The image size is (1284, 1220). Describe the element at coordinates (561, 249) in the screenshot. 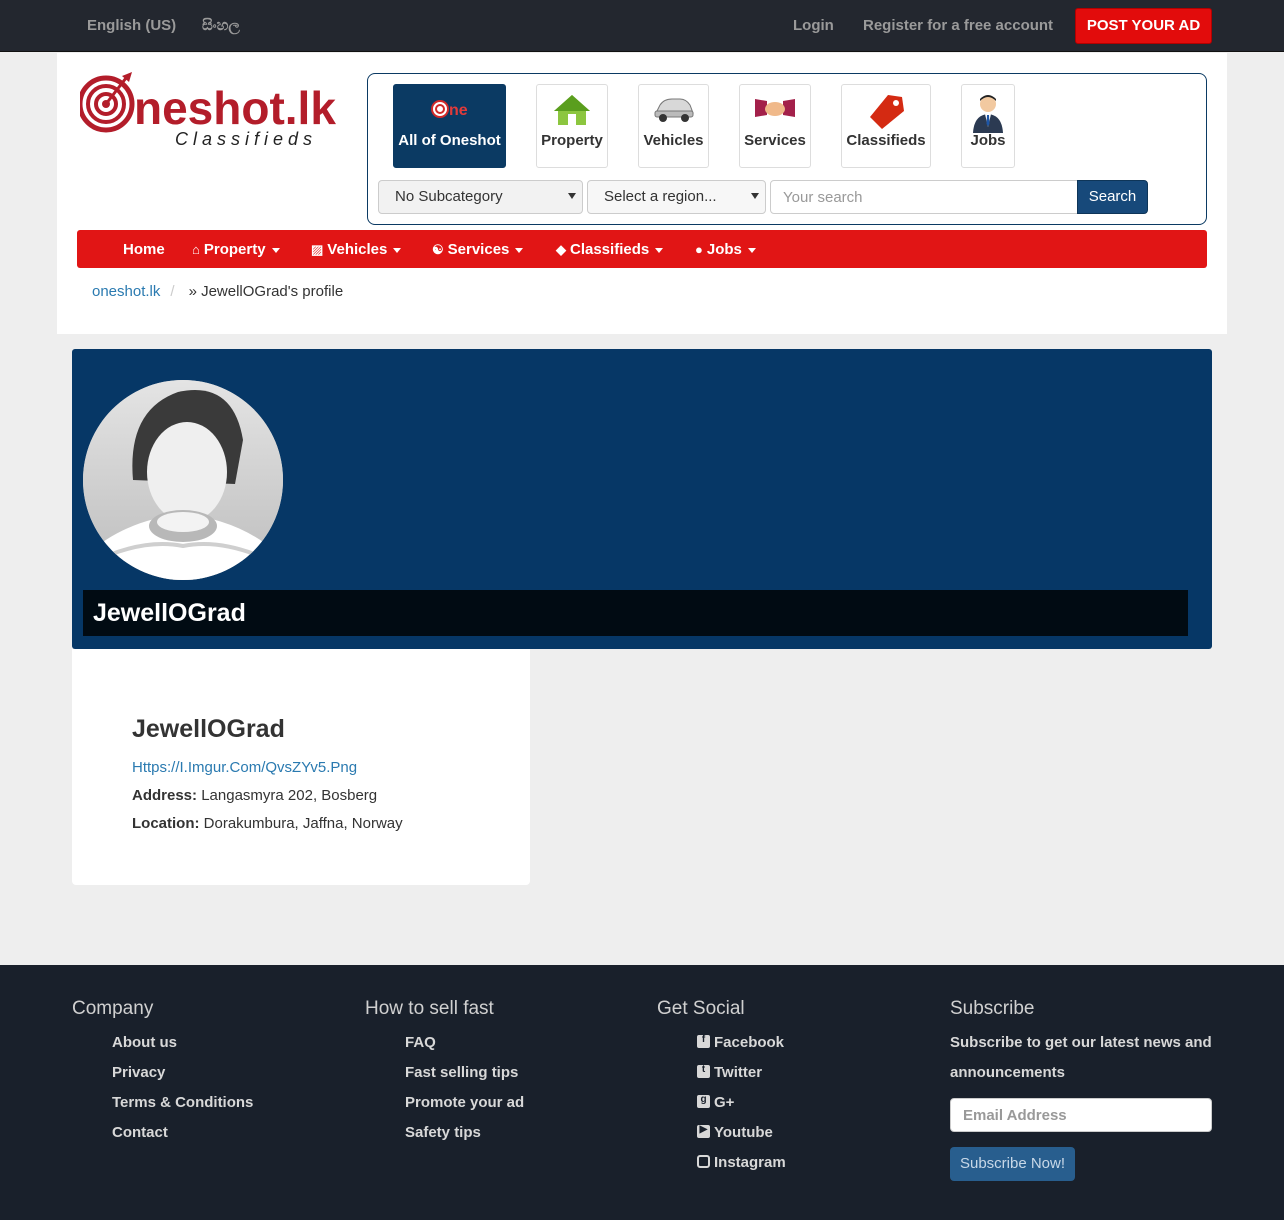

I see `tags-icon: ◆` at that location.